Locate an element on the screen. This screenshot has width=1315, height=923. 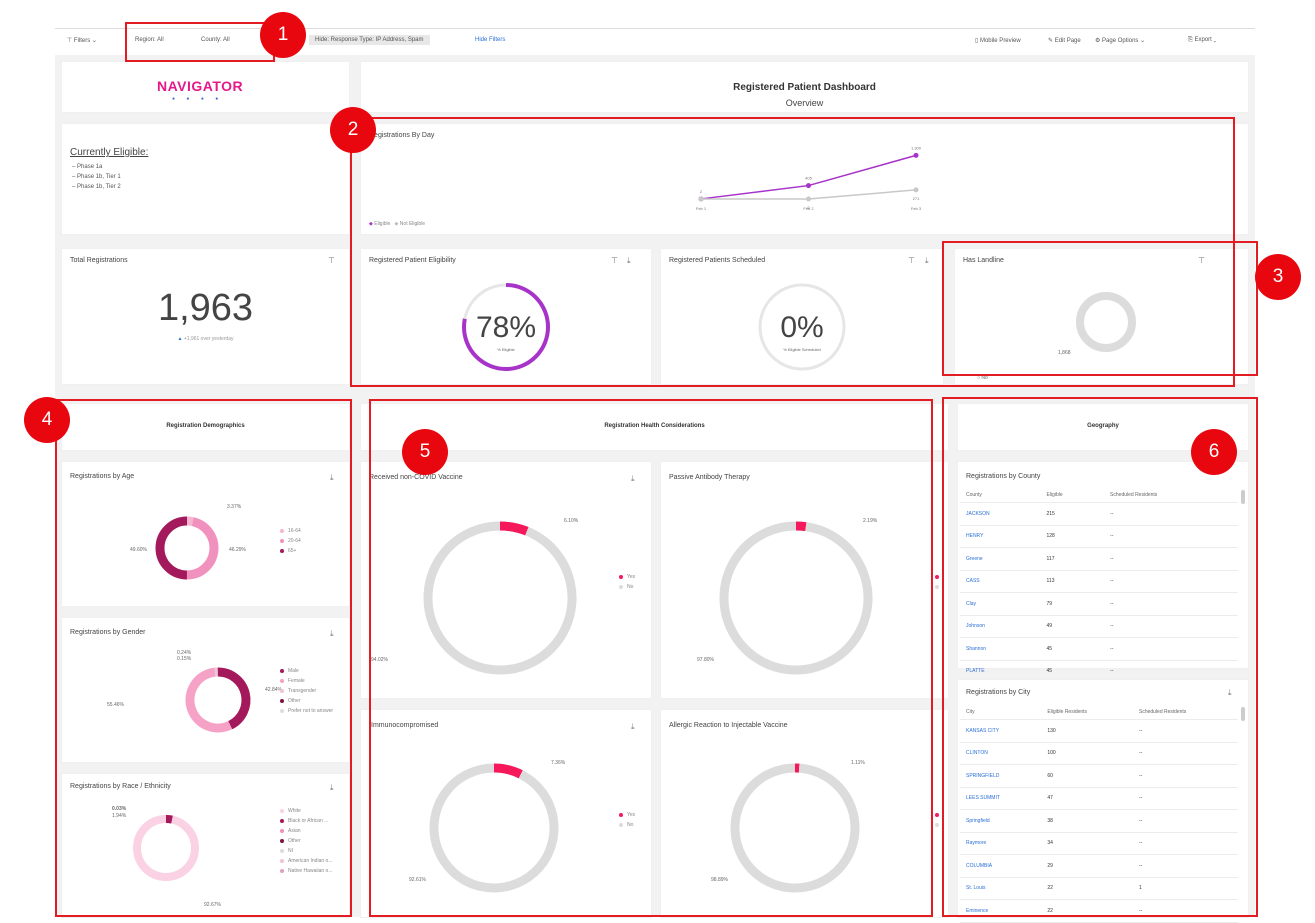
eligible-heading: Currently Eligible: is located at coordinates (109, 152).